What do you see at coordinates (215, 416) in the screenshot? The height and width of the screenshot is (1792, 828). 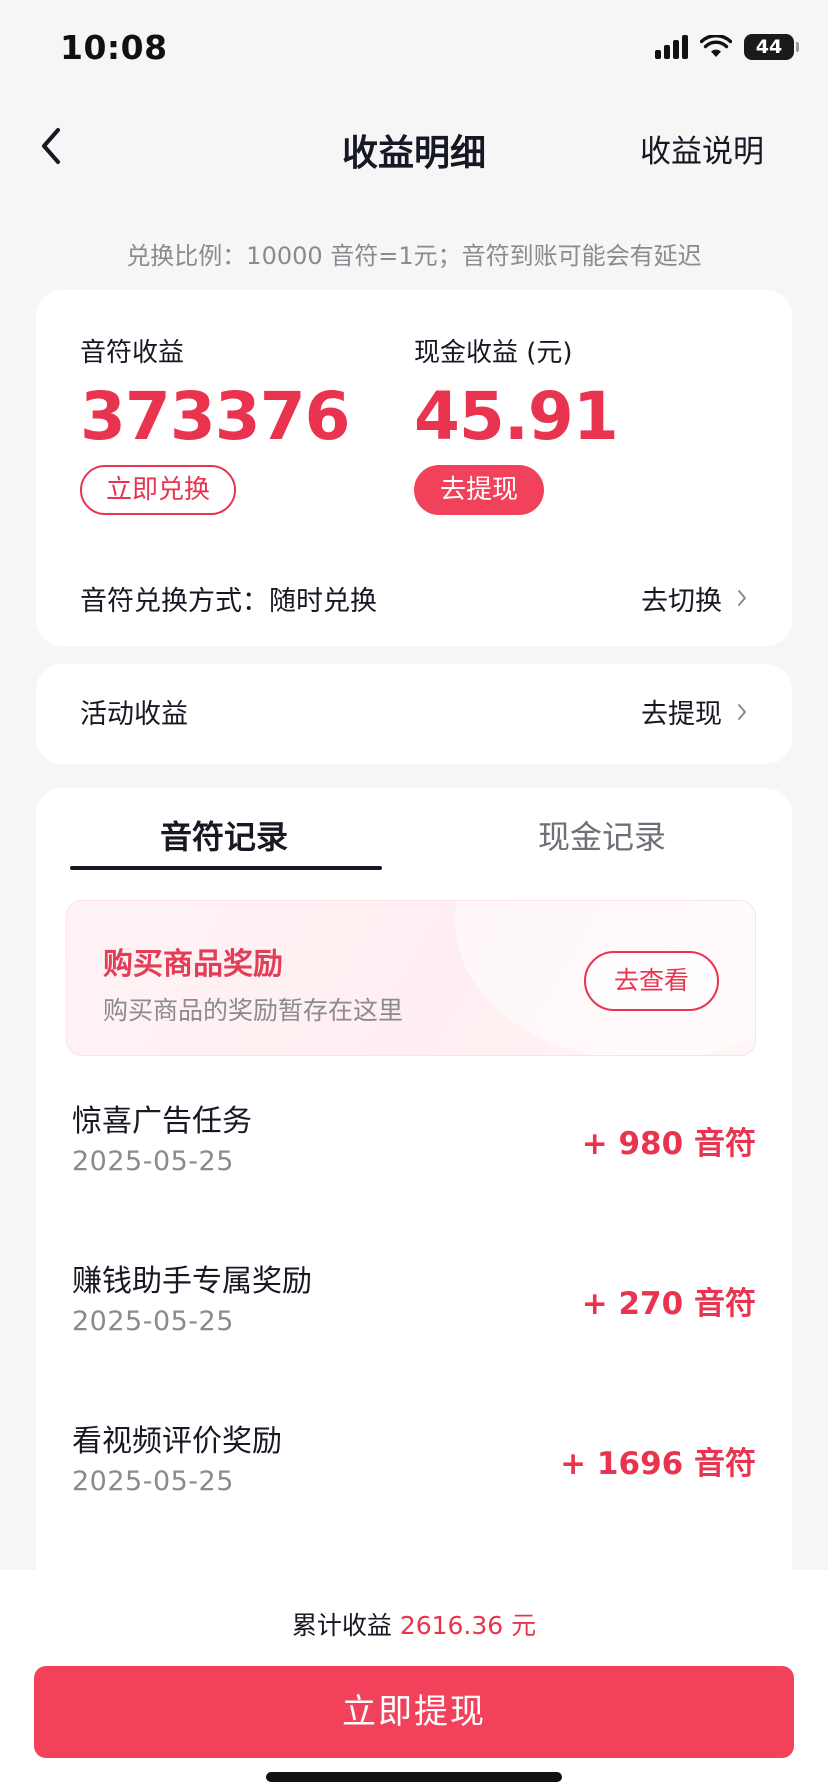 I see `notes-earnings-value: 373376` at bounding box center [215, 416].